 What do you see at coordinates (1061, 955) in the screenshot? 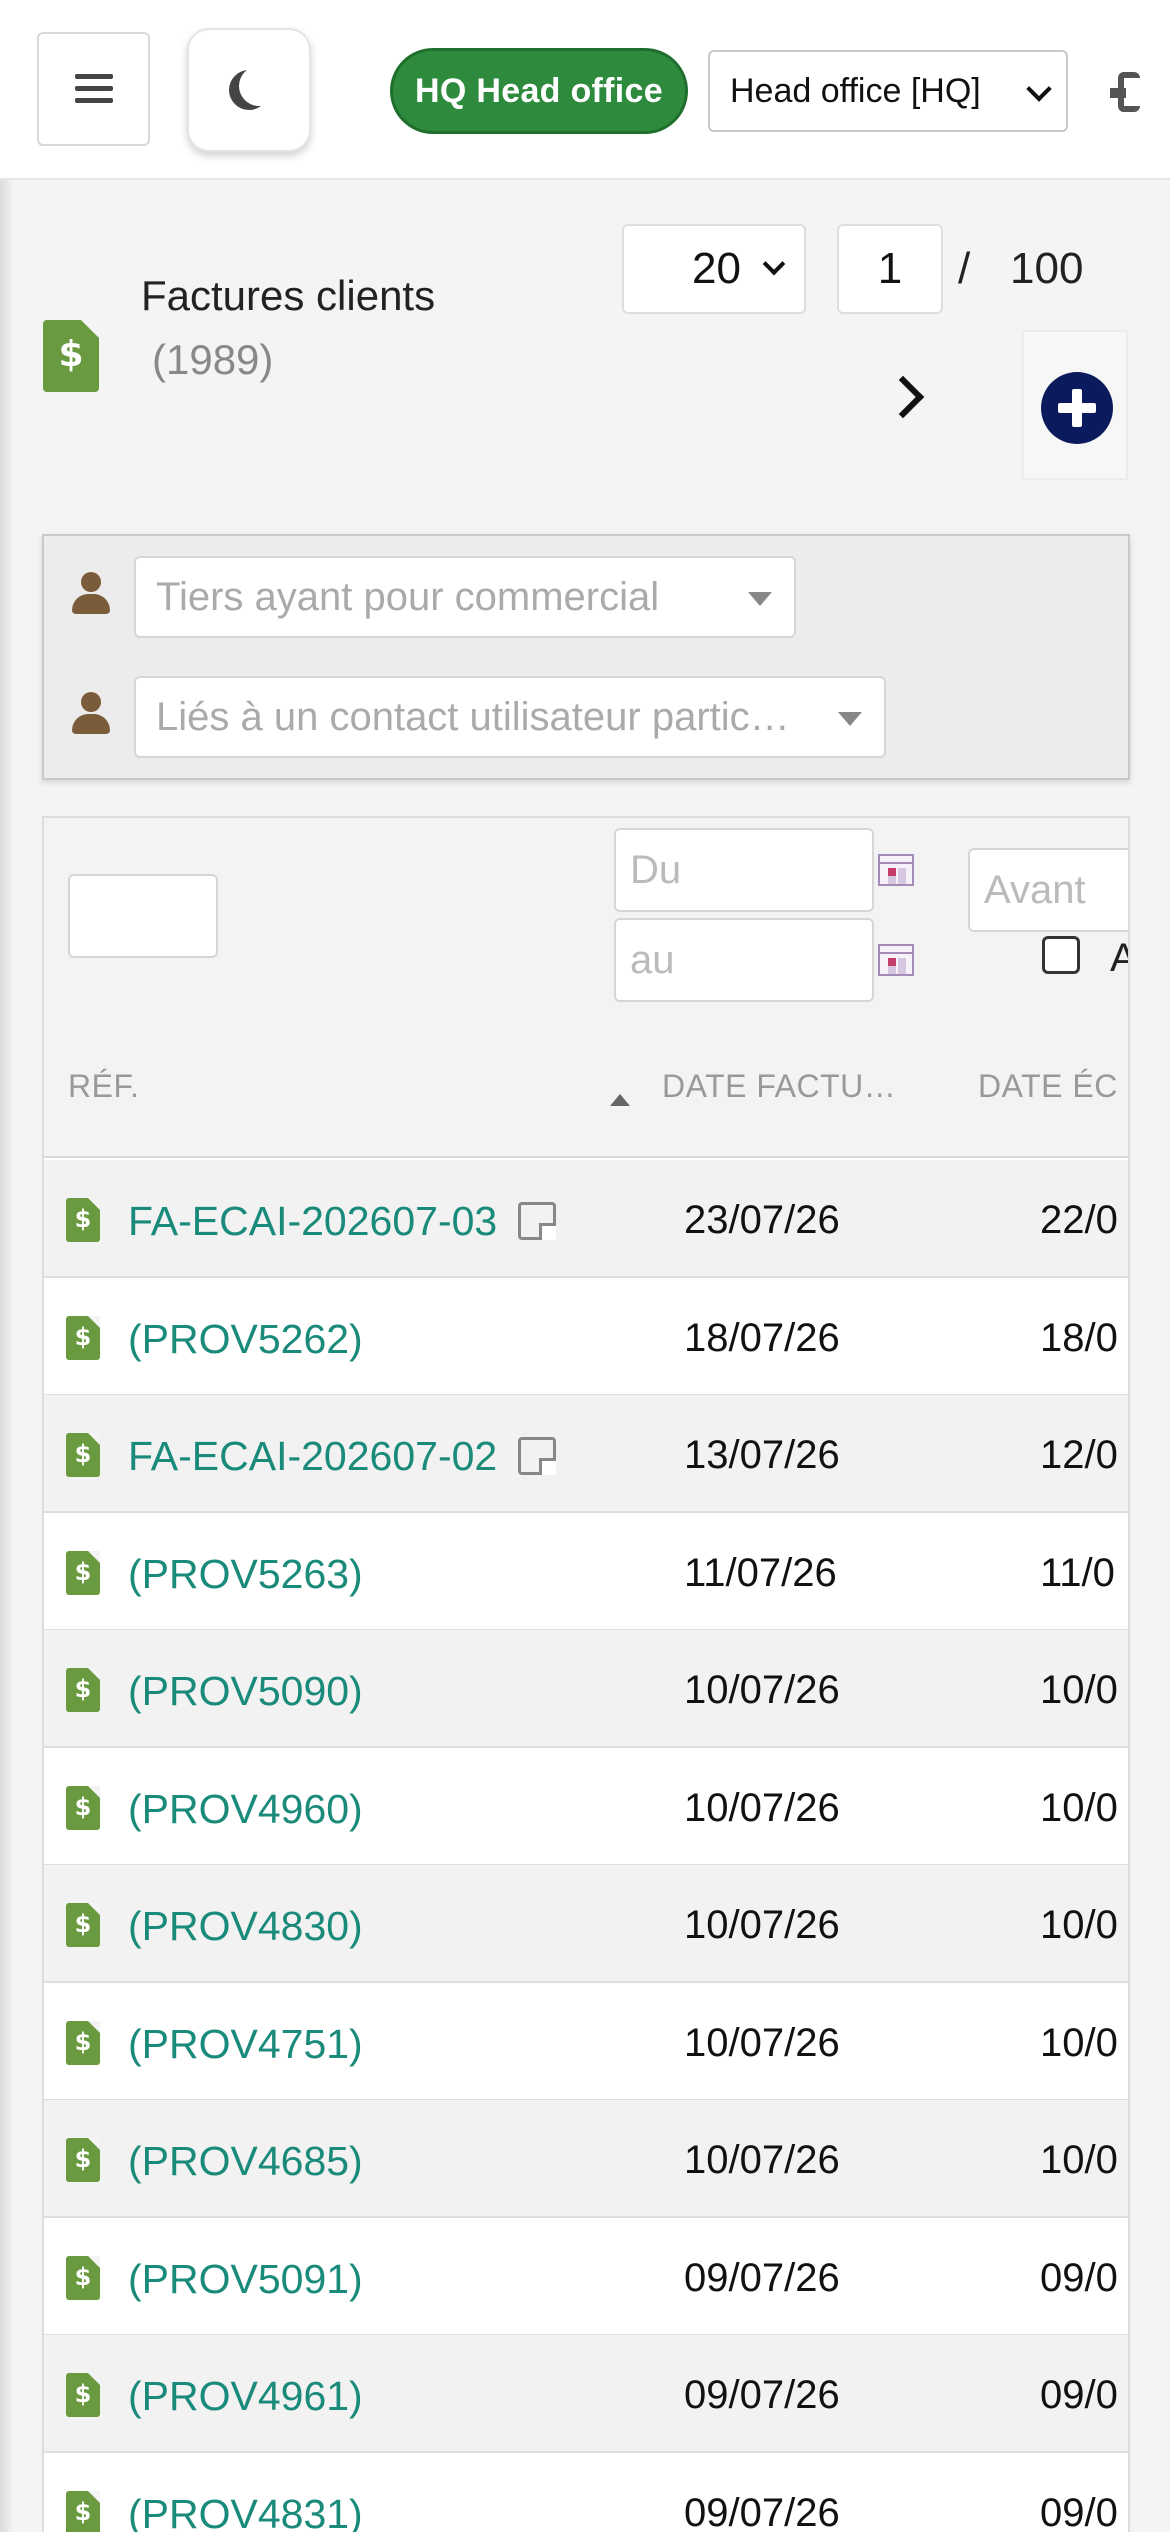
I see `late-checkbox` at bounding box center [1061, 955].